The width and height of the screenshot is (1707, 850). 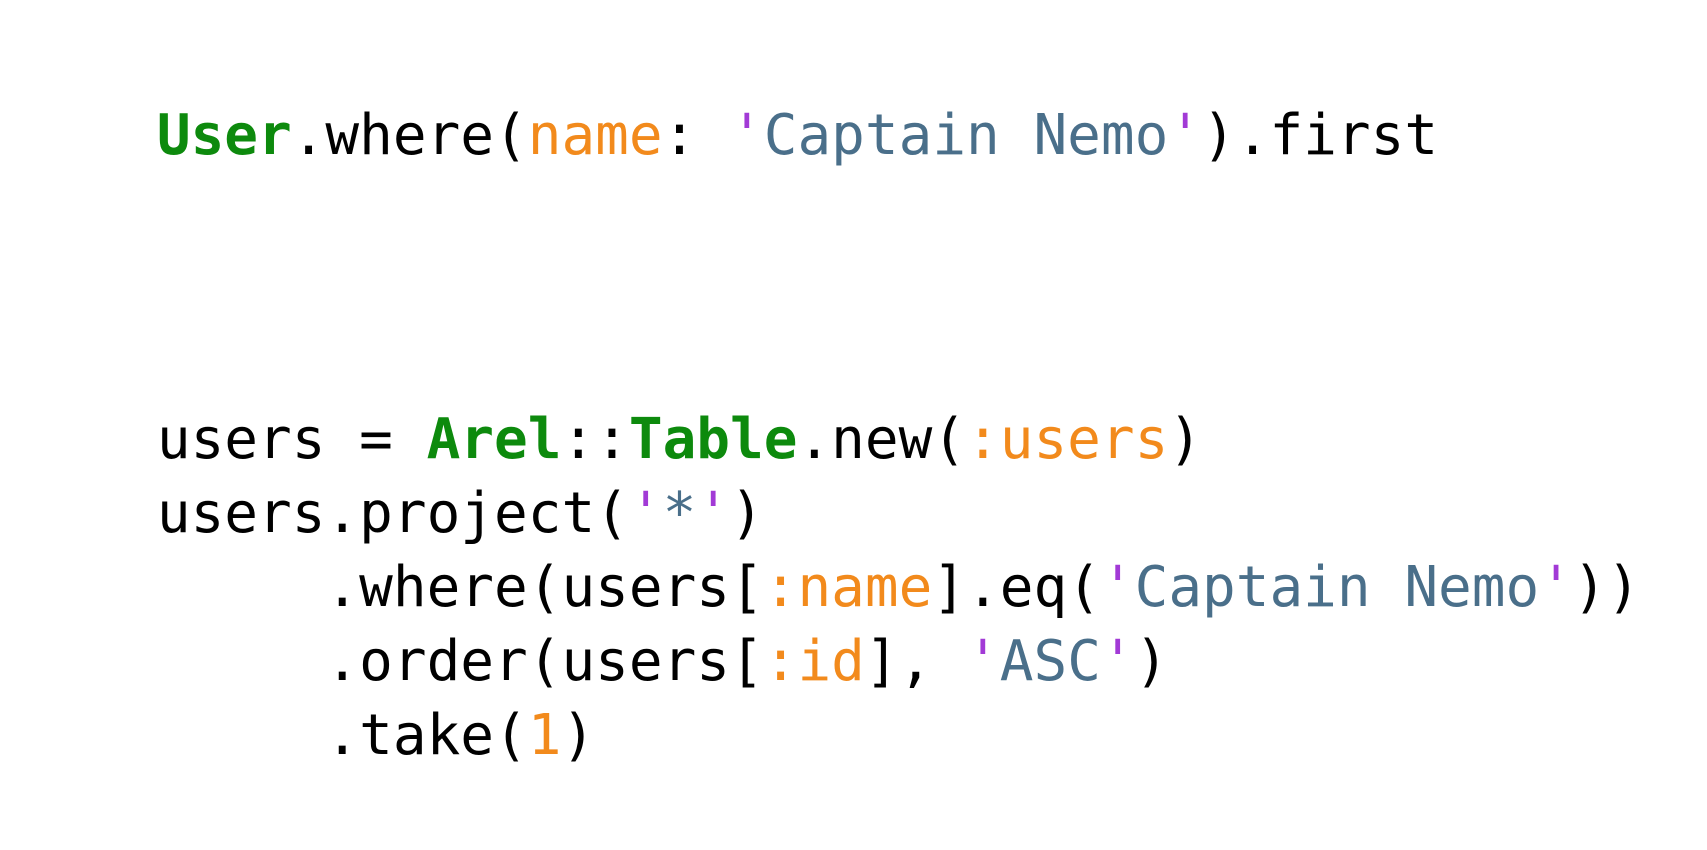 What do you see at coordinates (1050, 661) in the screenshot?
I see `token: ASC` at bounding box center [1050, 661].